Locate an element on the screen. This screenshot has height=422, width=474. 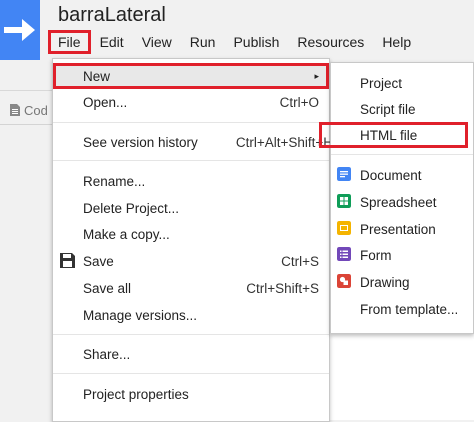
document-label: Document is located at coordinates (391, 175).